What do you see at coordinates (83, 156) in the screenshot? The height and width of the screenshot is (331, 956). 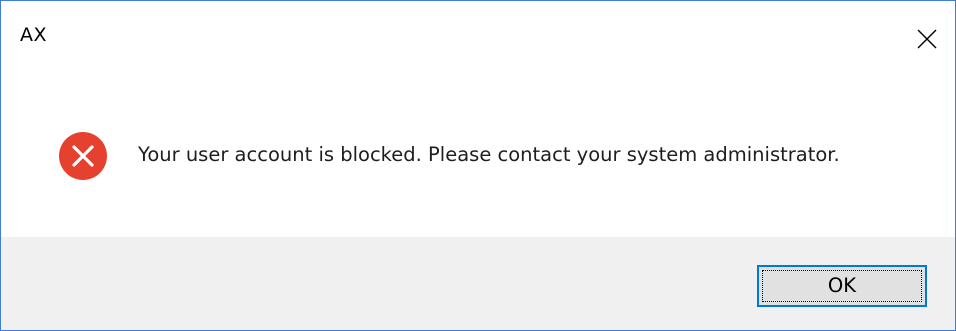 I see `error-icon` at bounding box center [83, 156].